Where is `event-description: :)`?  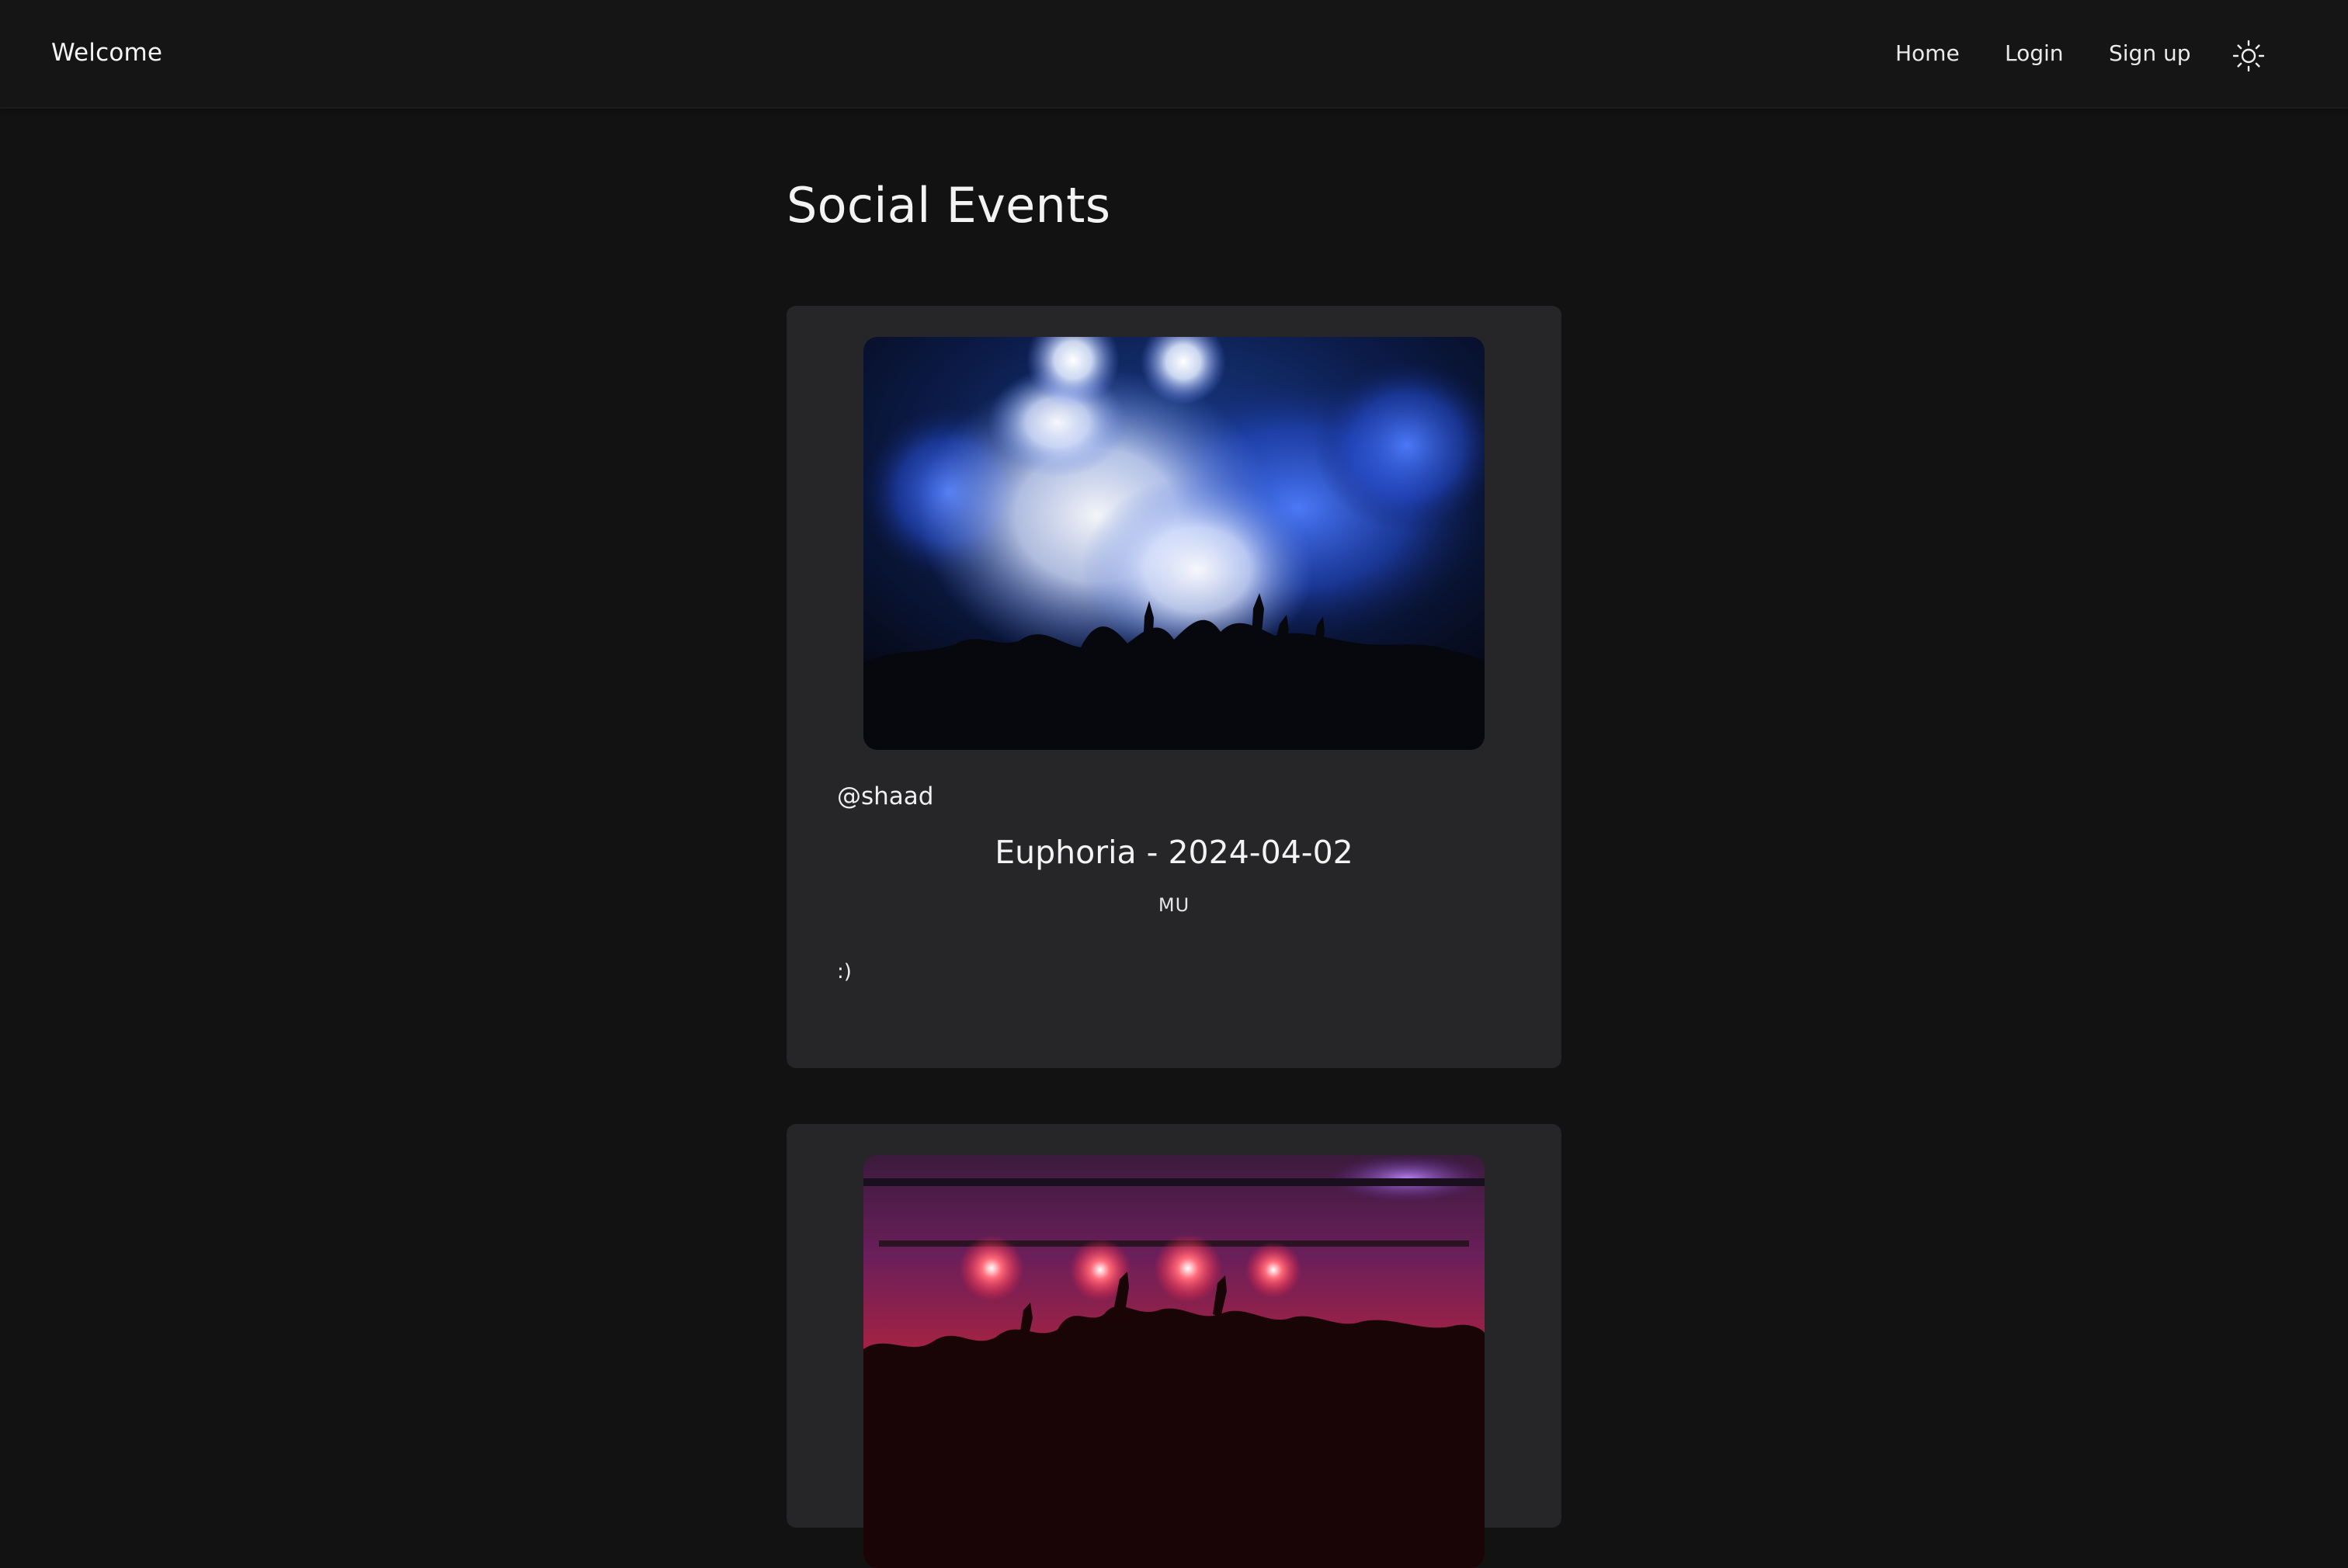 event-description: :) is located at coordinates (844, 971).